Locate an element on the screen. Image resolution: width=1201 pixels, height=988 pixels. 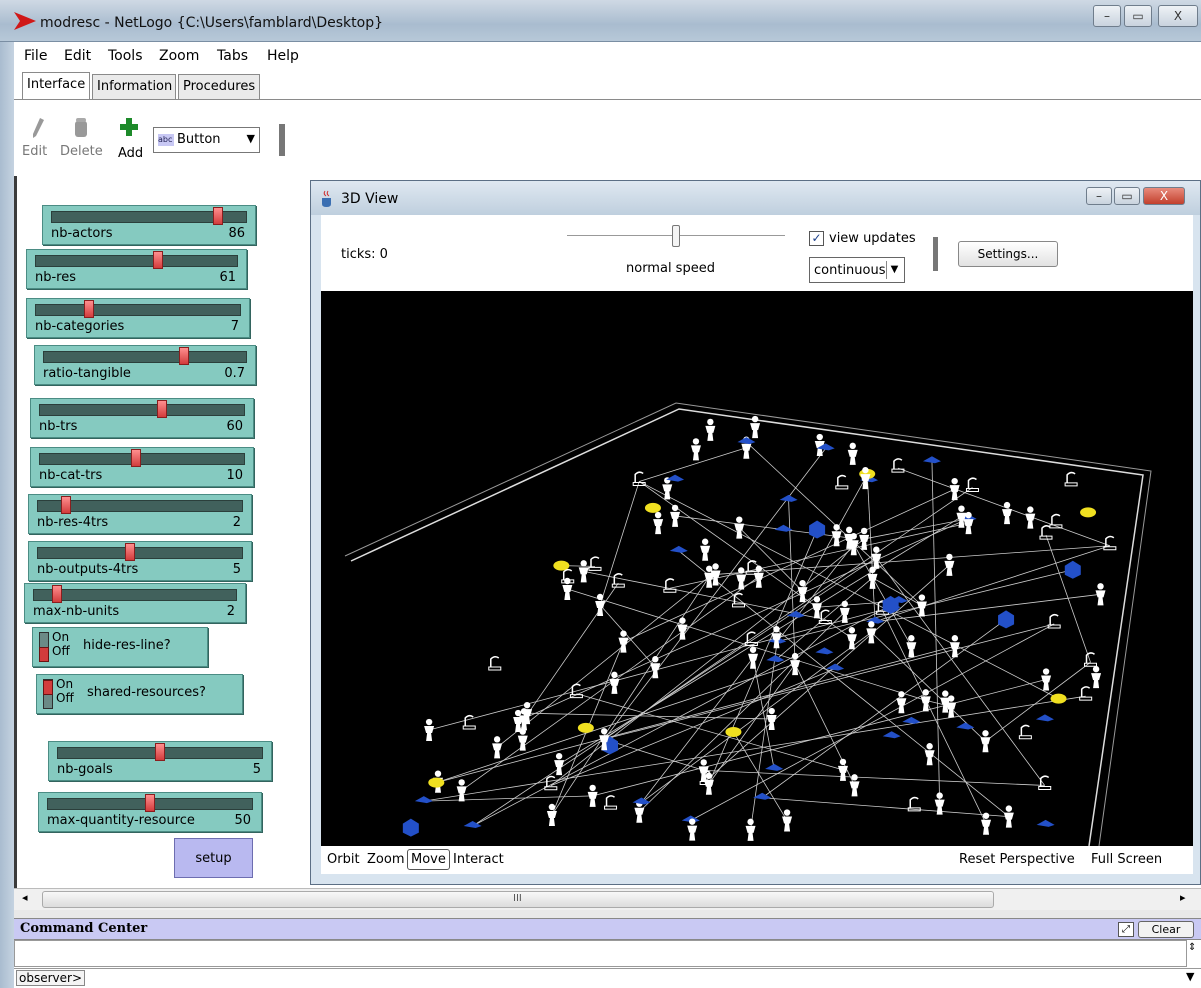
slider-nb-res: nb-res 61 is located at coordinates (136, 269).